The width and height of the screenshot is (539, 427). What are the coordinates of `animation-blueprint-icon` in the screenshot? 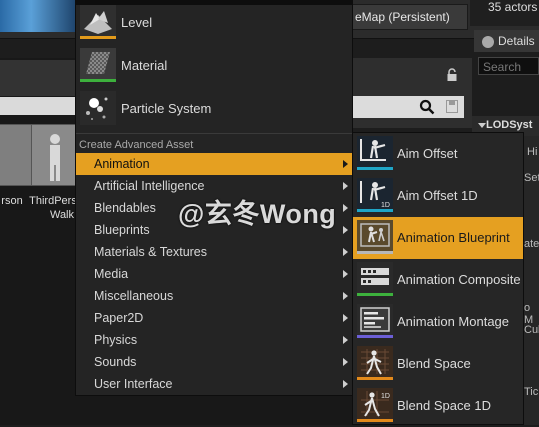 It's located at (375, 237).